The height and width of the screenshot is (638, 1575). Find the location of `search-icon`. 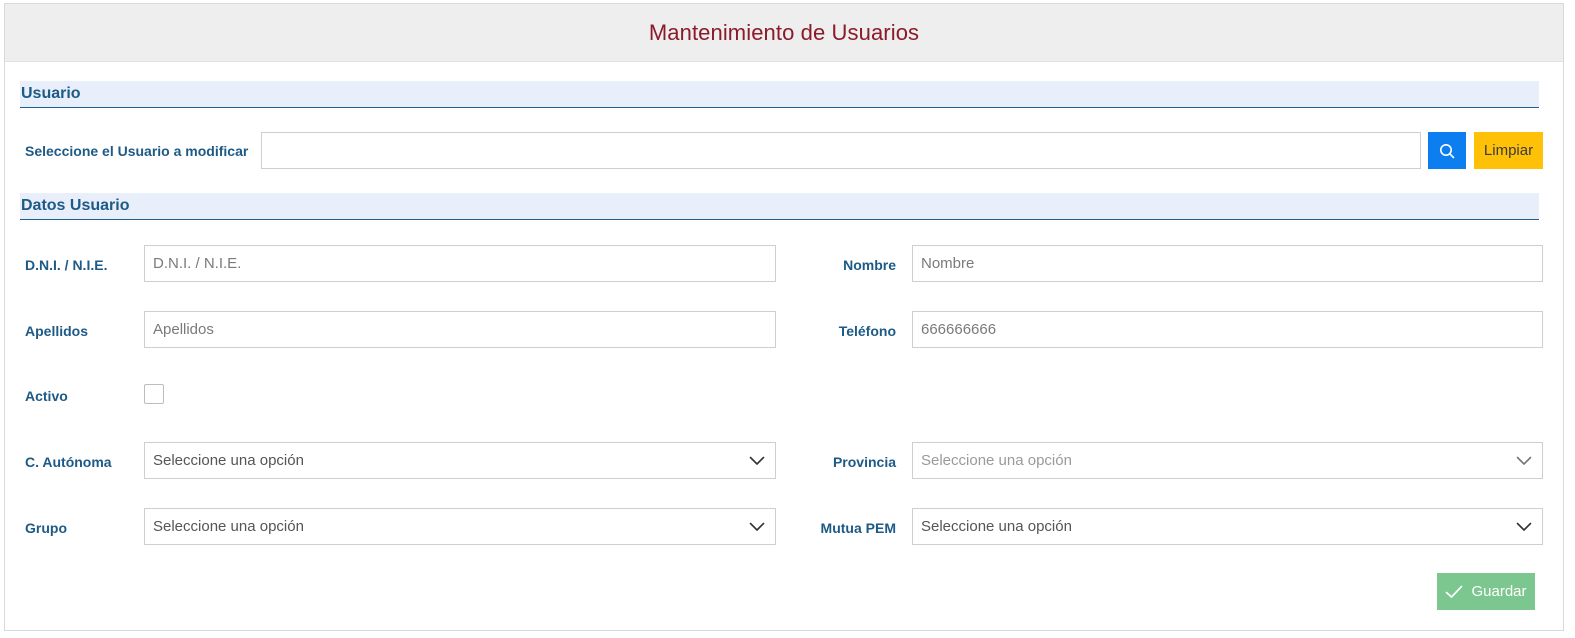

search-icon is located at coordinates (1447, 150).